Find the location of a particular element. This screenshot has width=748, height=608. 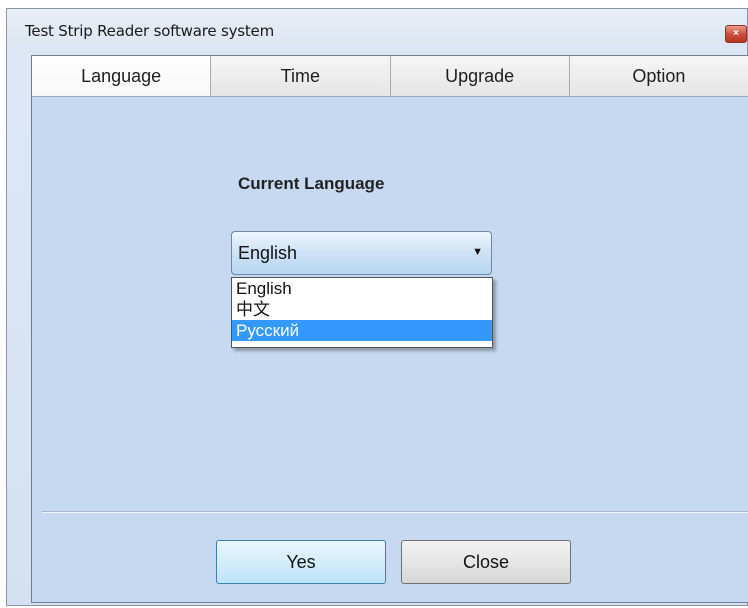

chevron-down-icon: ▼ is located at coordinates (477, 252).